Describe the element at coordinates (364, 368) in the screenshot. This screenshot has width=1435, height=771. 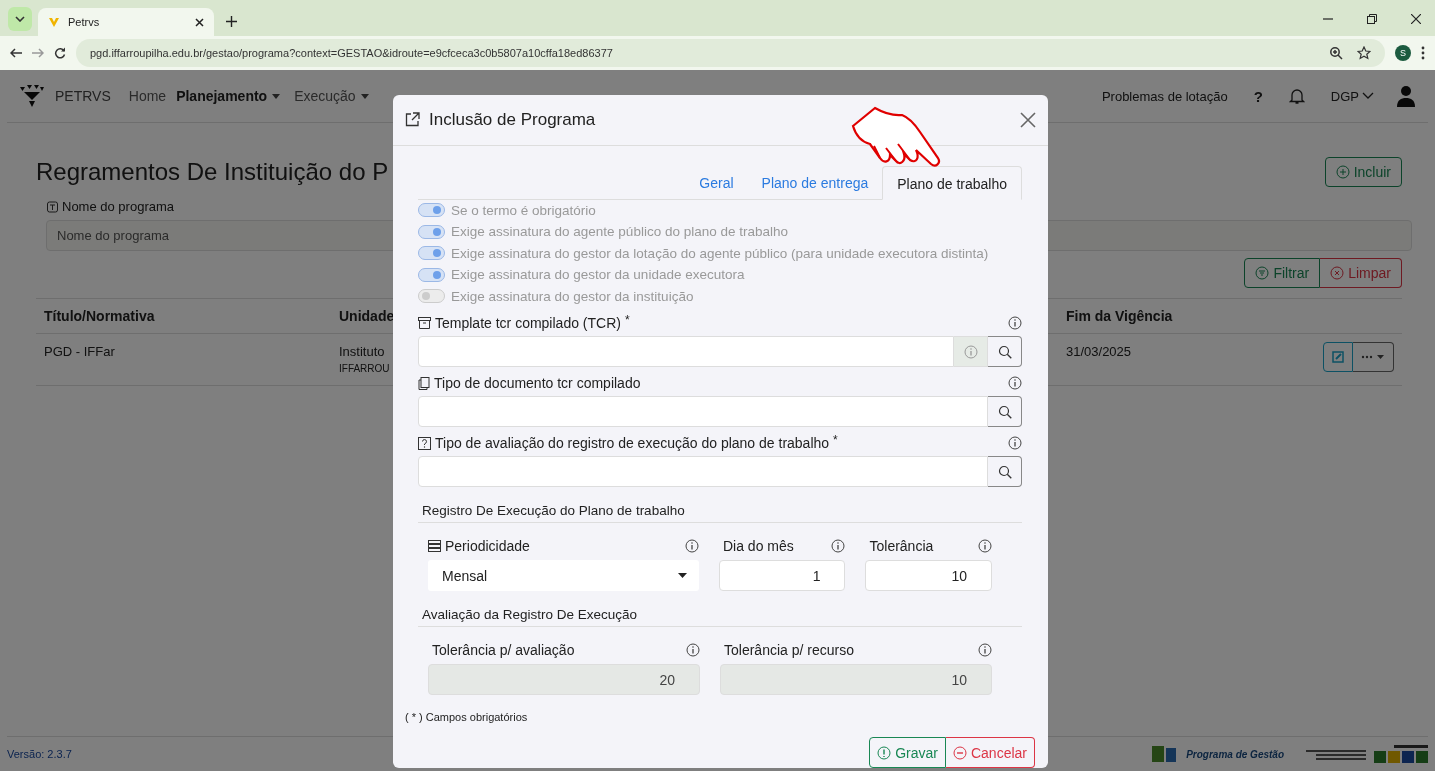
I see `table-cell: IFFARROU` at that location.